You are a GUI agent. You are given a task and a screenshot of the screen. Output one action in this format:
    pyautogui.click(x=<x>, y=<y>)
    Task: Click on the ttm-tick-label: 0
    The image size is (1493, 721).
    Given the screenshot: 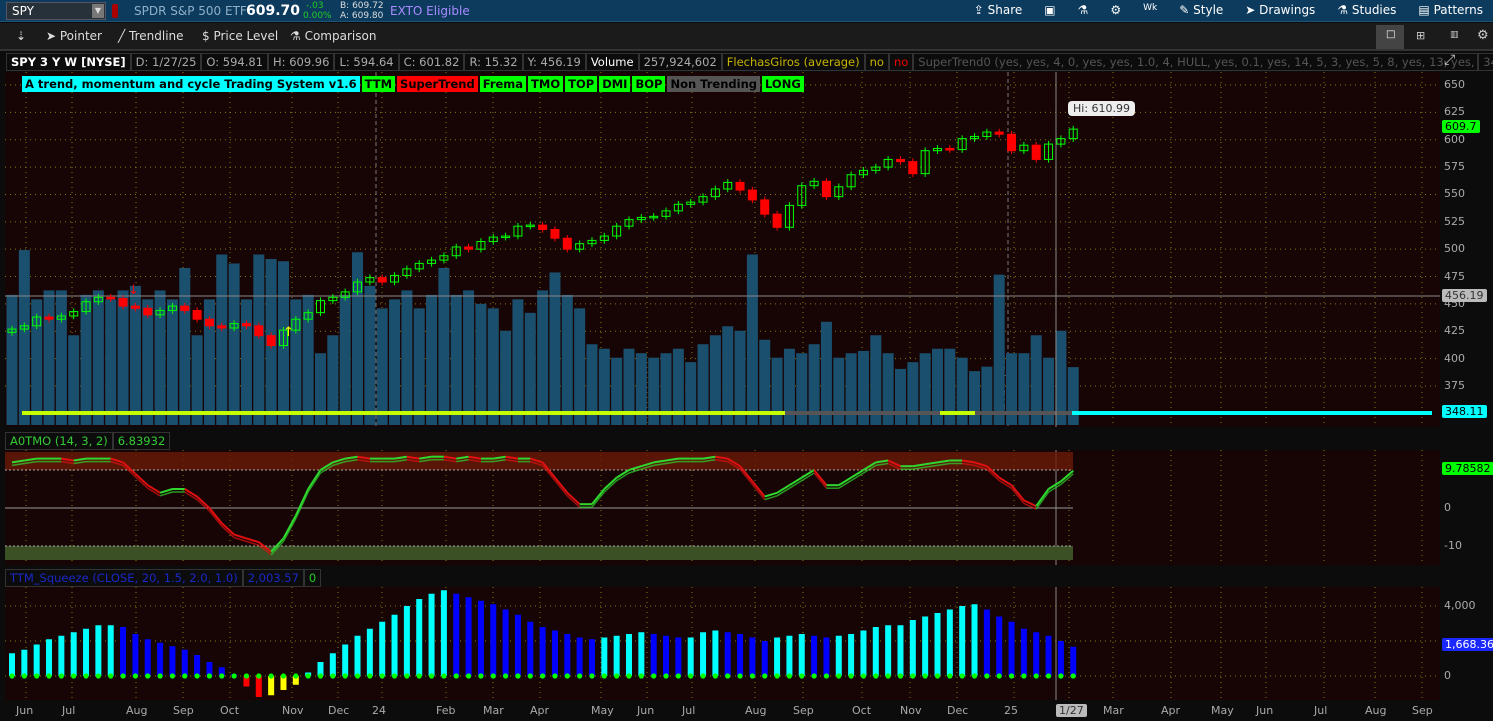 What is the action you would take?
    pyautogui.click(x=1447, y=675)
    